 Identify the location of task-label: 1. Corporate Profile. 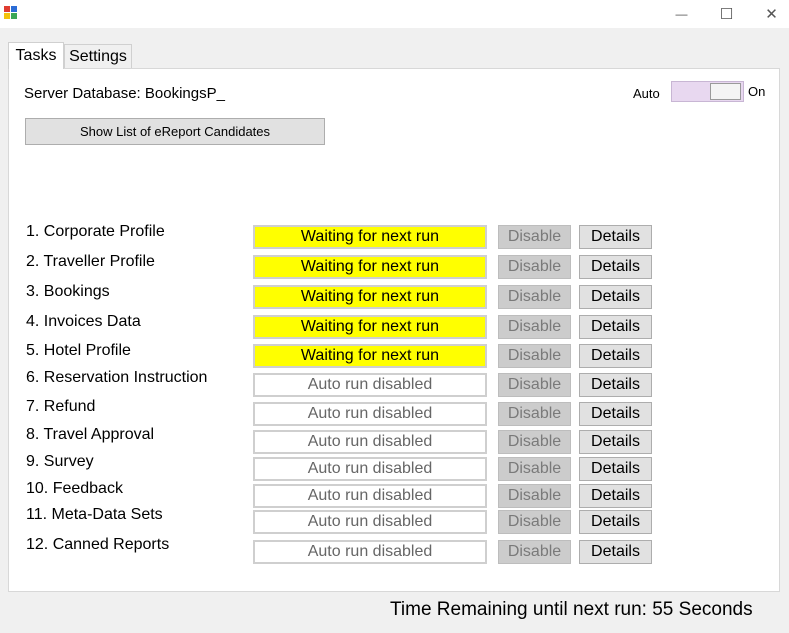
(95, 231).